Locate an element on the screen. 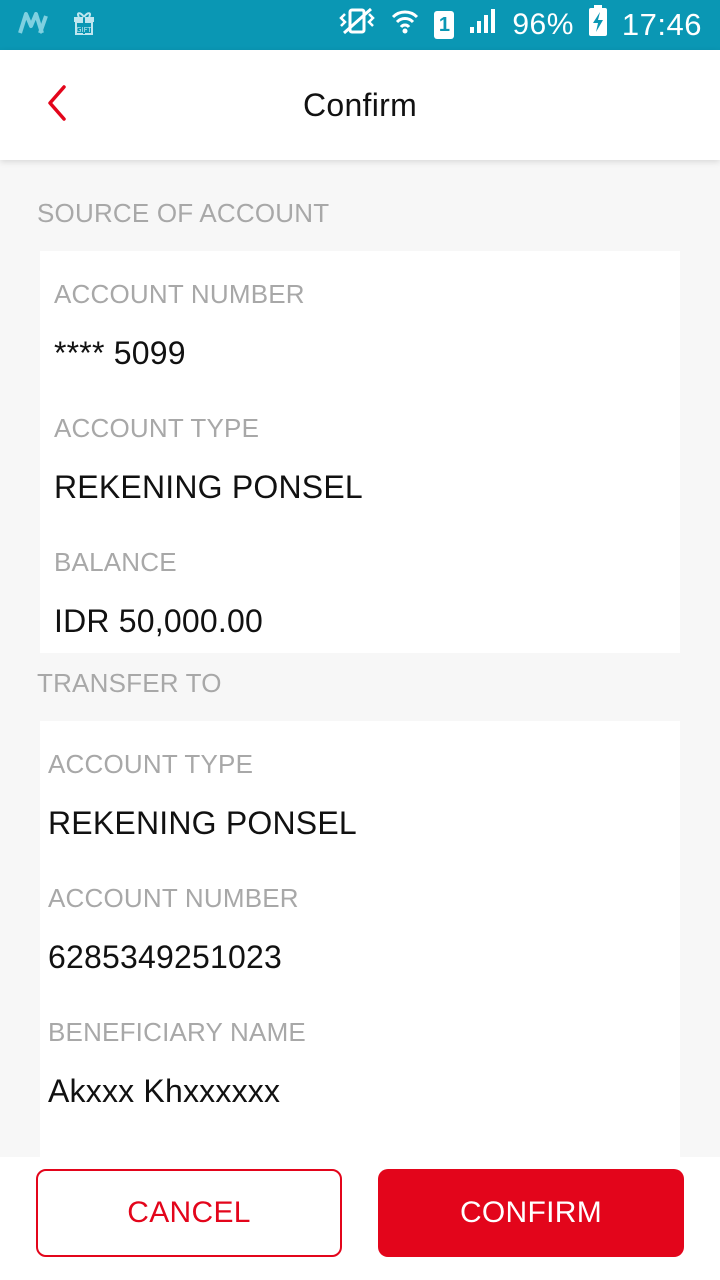  chevron-left-icon is located at coordinates (57, 105).